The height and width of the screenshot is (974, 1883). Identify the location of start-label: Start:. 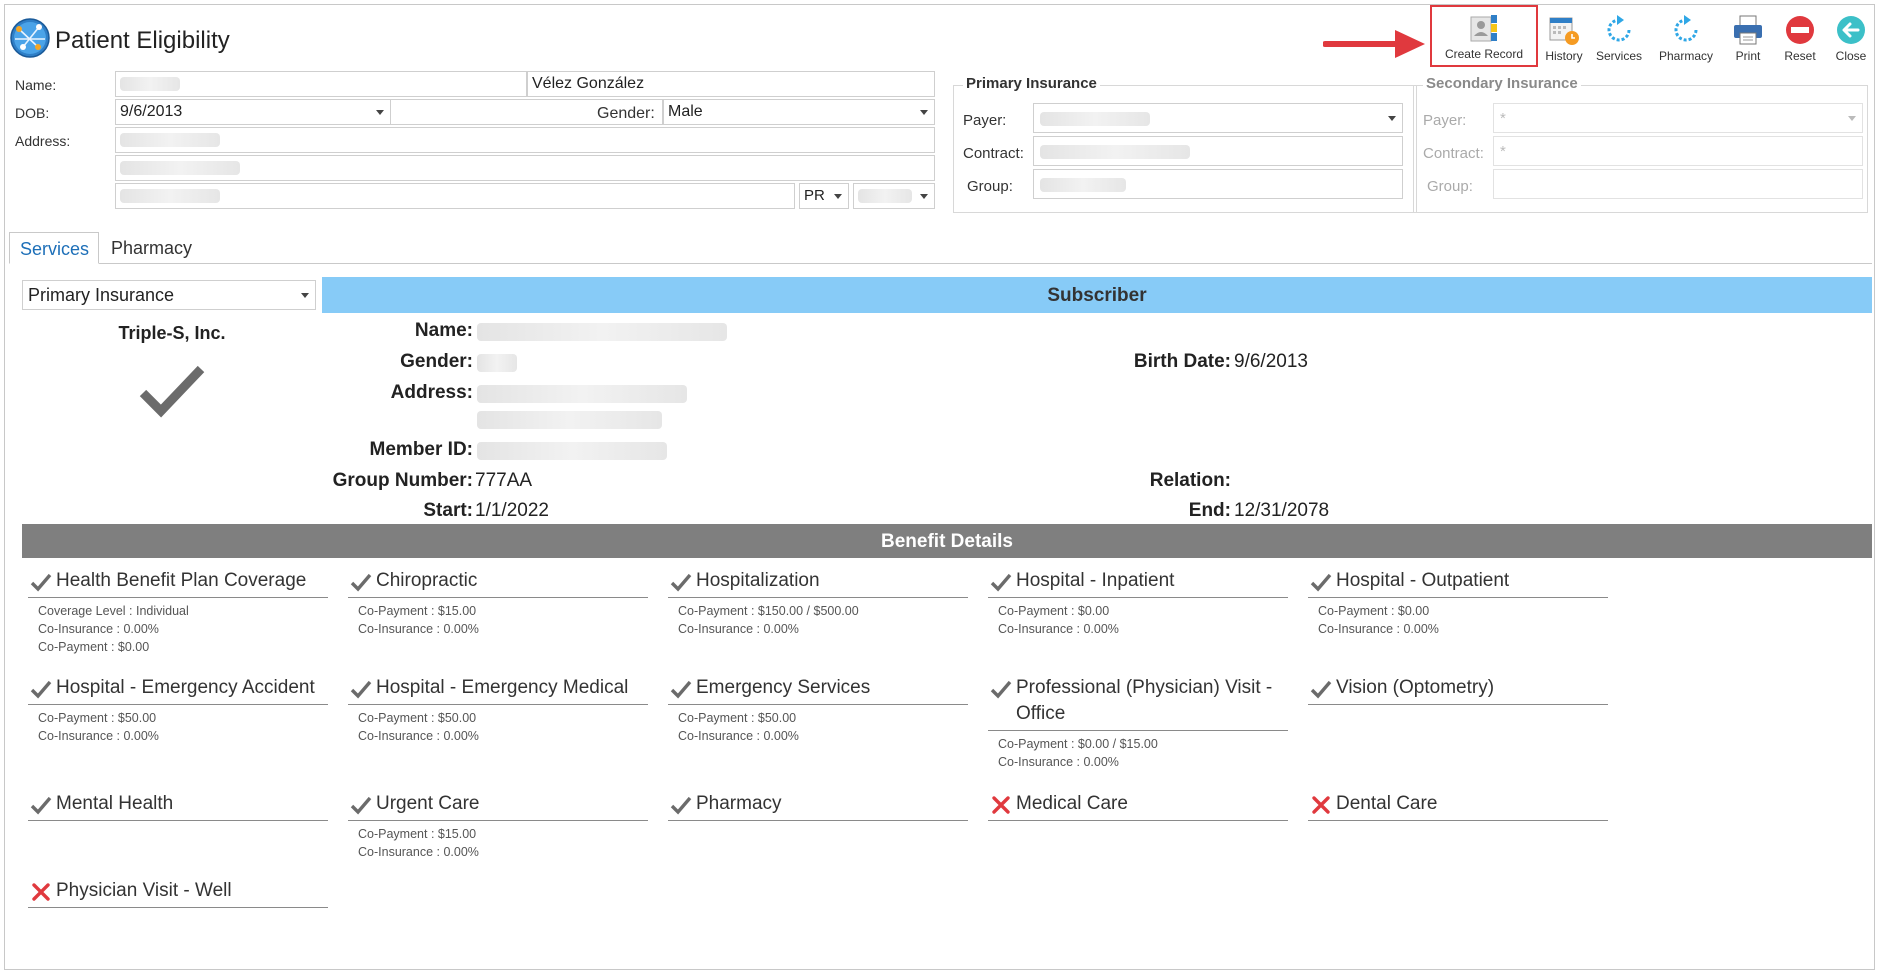
(448, 510).